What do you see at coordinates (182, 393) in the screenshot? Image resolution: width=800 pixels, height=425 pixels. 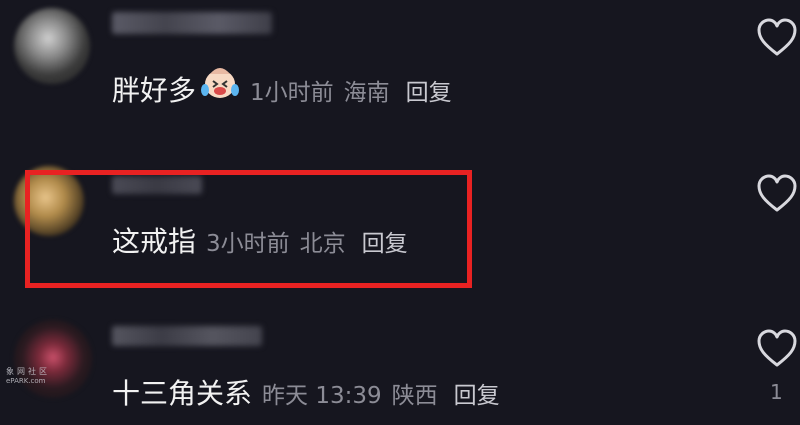 I see `comment-text: 十三角关系` at bounding box center [182, 393].